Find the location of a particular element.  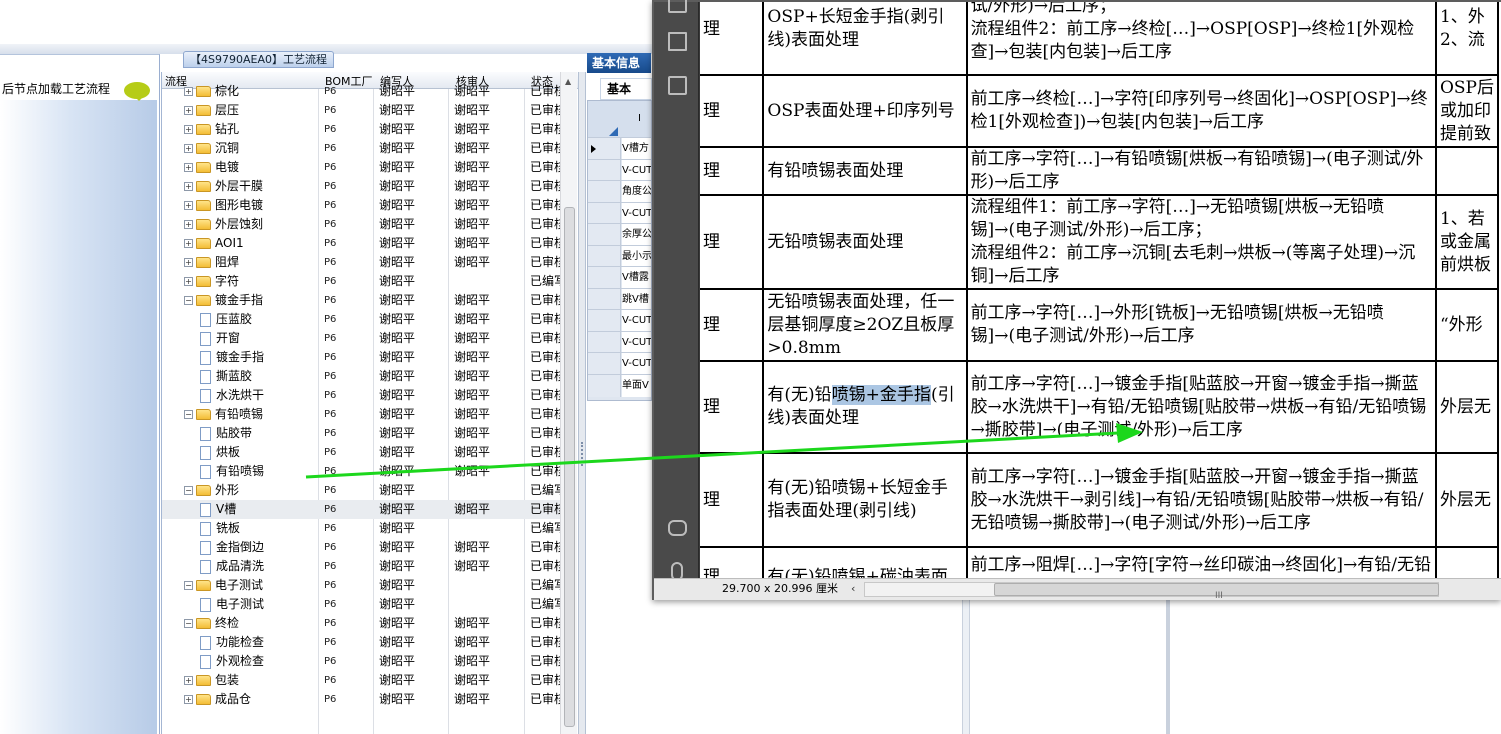

tree-row: V槽 P6 谢昭平 谢昭平 已审核 is located at coordinates (364, 509).